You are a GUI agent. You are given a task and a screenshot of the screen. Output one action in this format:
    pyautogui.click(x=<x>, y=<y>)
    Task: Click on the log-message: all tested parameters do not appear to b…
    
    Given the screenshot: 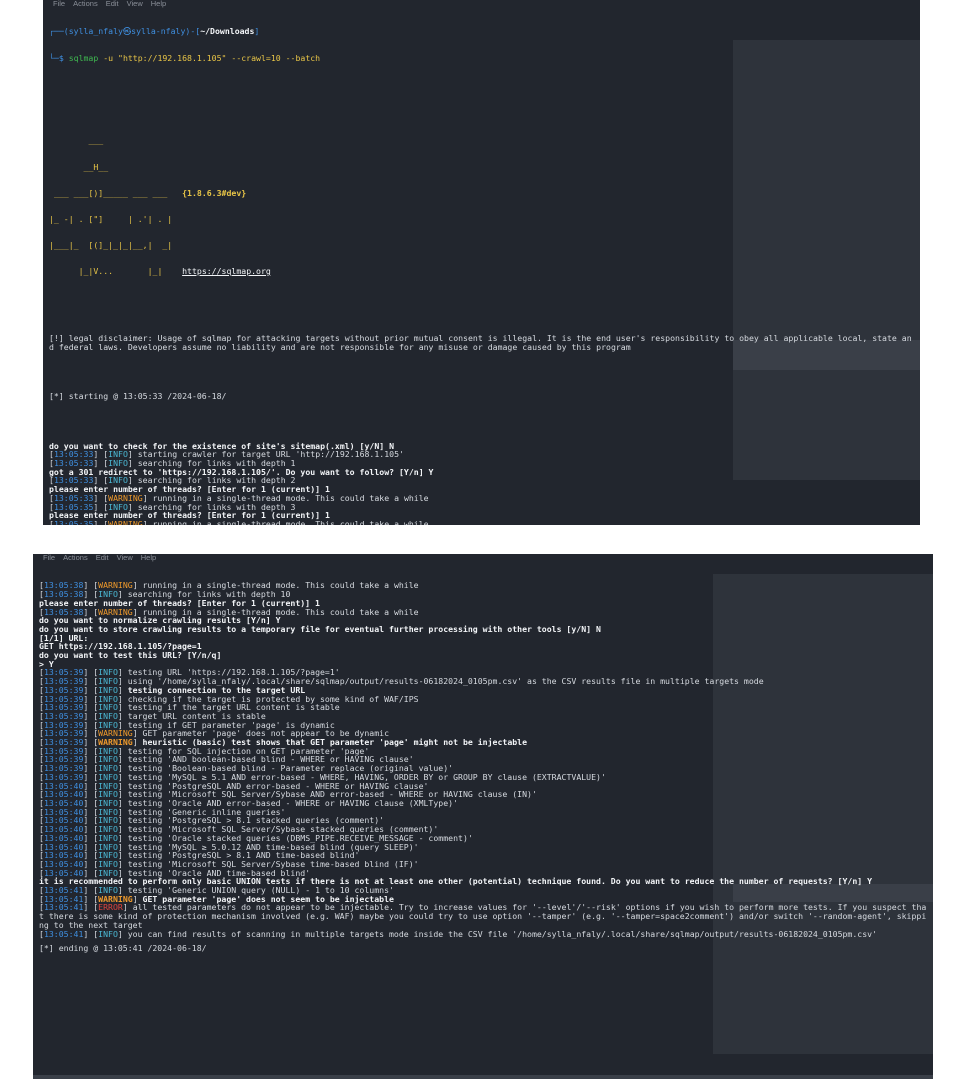 What is the action you would take?
    pyautogui.click(x=483, y=916)
    